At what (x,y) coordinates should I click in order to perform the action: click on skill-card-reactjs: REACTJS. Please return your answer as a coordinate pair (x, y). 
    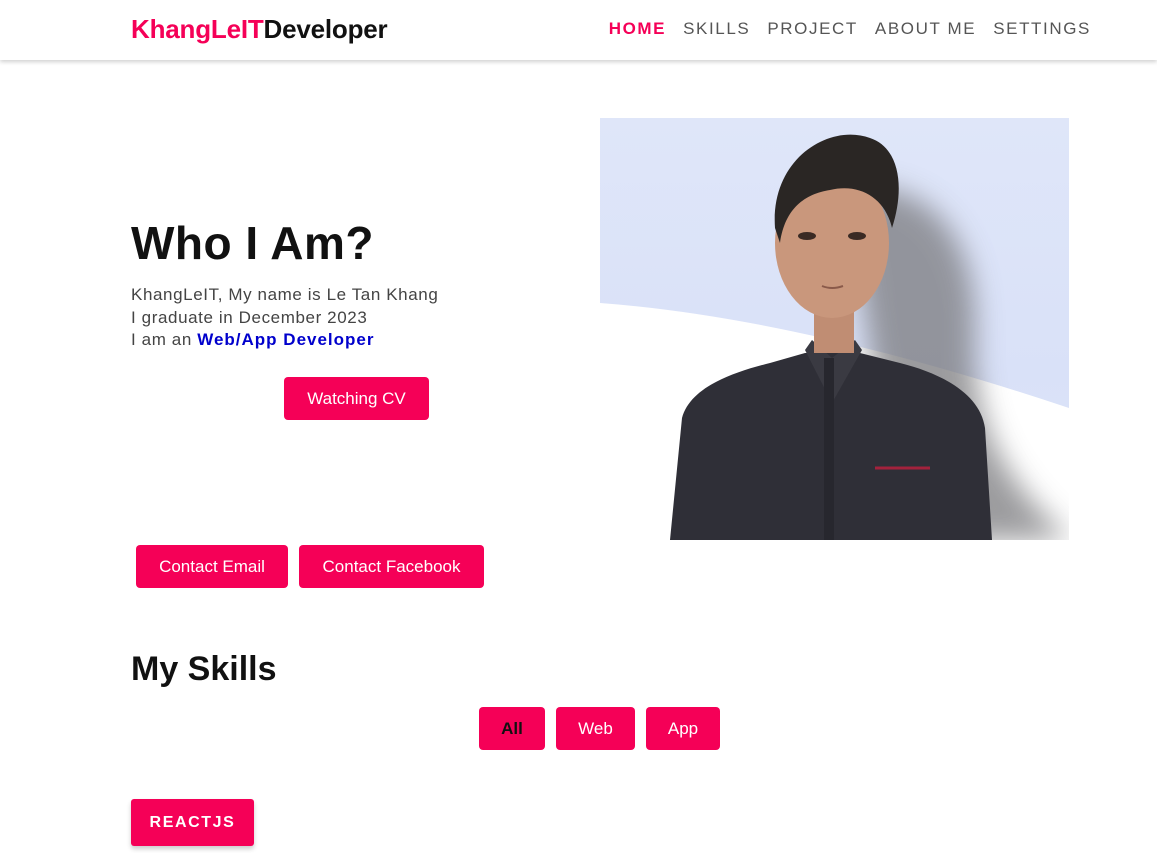
    Looking at the image, I should click on (192, 822).